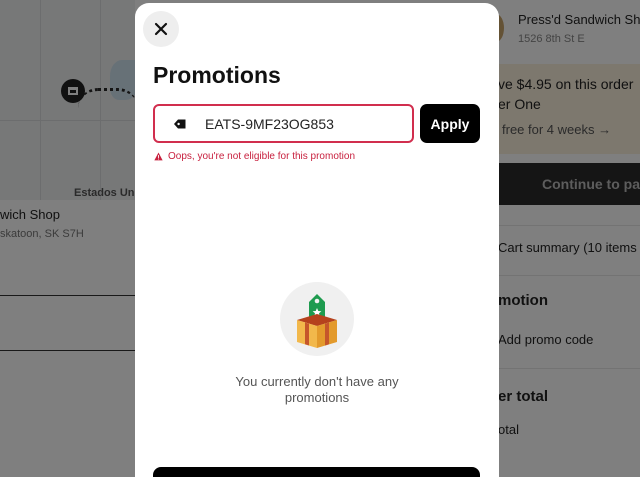 The image size is (640, 477). Describe the element at coordinates (217, 75) in the screenshot. I see `modal-title: Promotions` at that location.